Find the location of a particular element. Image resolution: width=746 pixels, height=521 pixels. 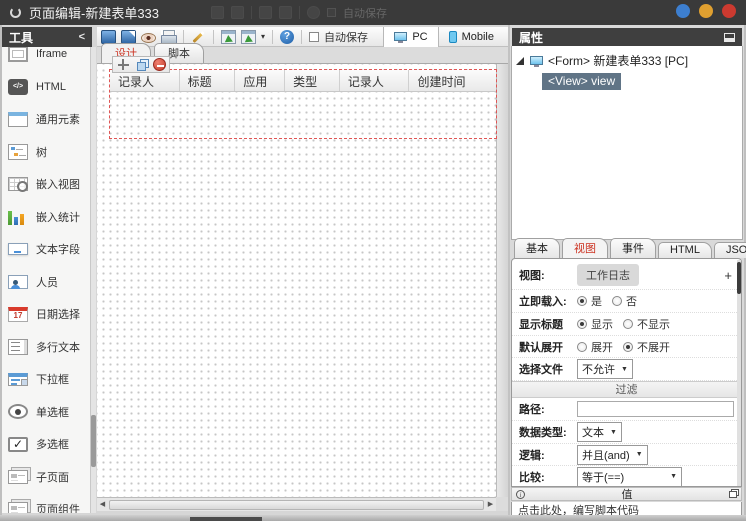

iframe-icon is located at coordinates (18, 55).